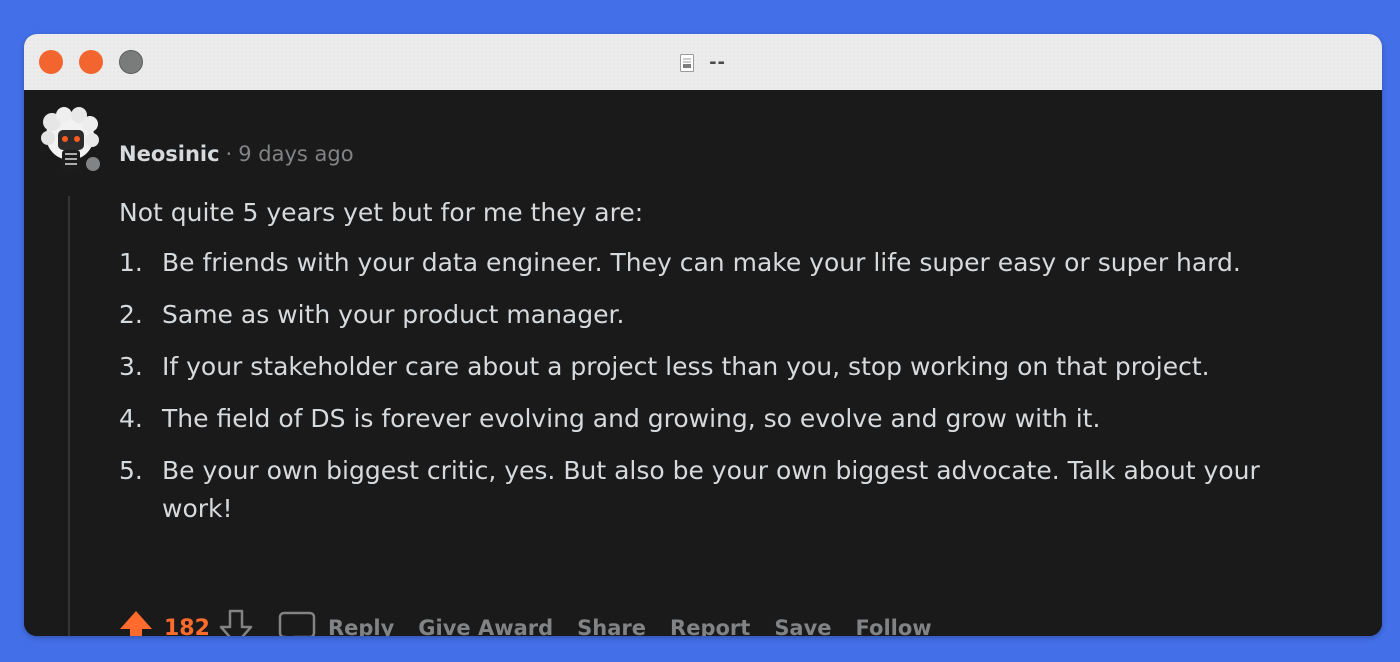 Image resolution: width=1400 pixels, height=662 pixels. I want to click on downvote-button, so click(236, 622).